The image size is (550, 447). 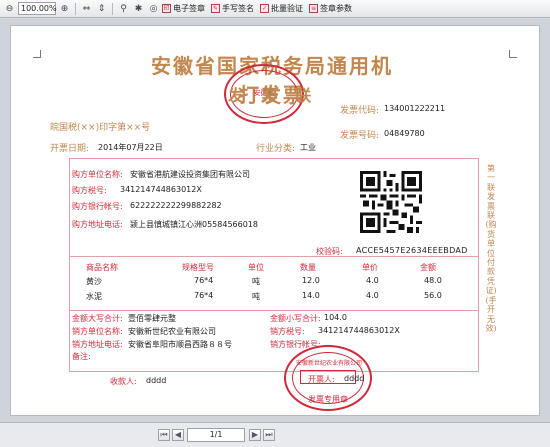 What do you see at coordinates (404, 133) in the screenshot?
I see `invoice-number-value: 04849780` at bounding box center [404, 133].